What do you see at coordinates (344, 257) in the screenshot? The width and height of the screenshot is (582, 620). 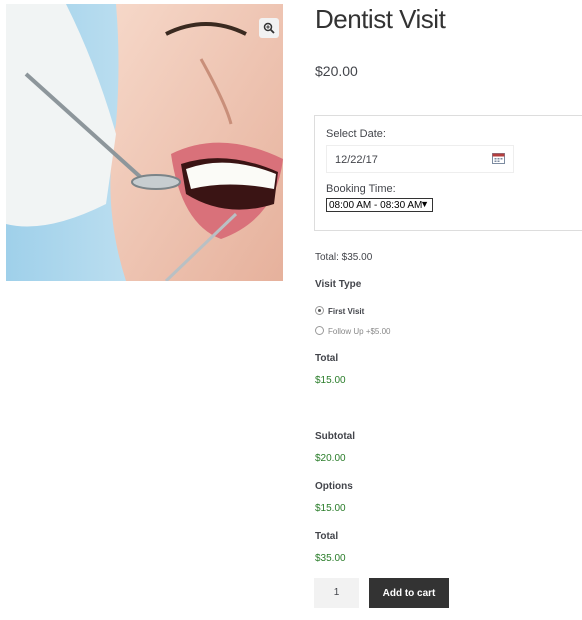 I see `total-line: Total: $35.00` at bounding box center [344, 257].